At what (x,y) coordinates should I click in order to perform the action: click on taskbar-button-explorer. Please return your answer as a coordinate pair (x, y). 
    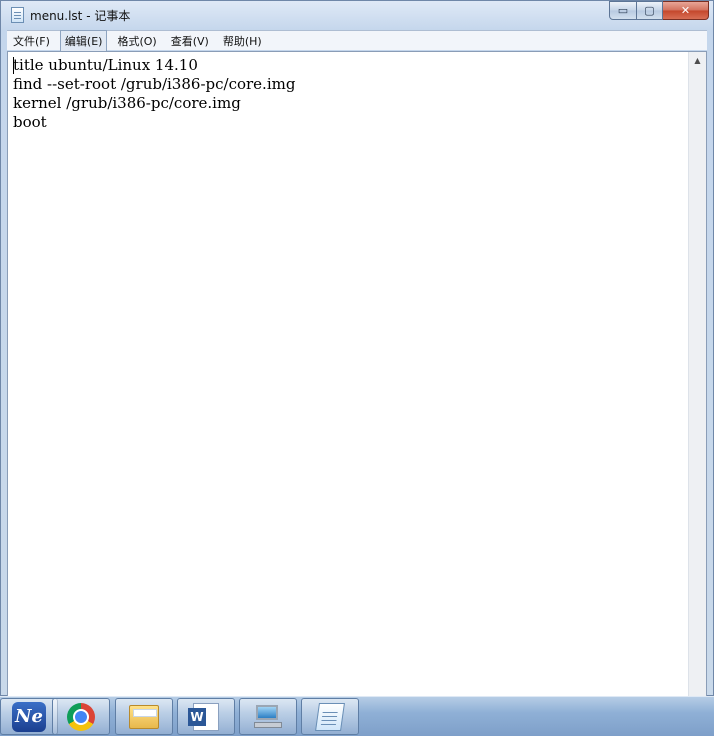
    Looking at the image, I should click on (144, 716).